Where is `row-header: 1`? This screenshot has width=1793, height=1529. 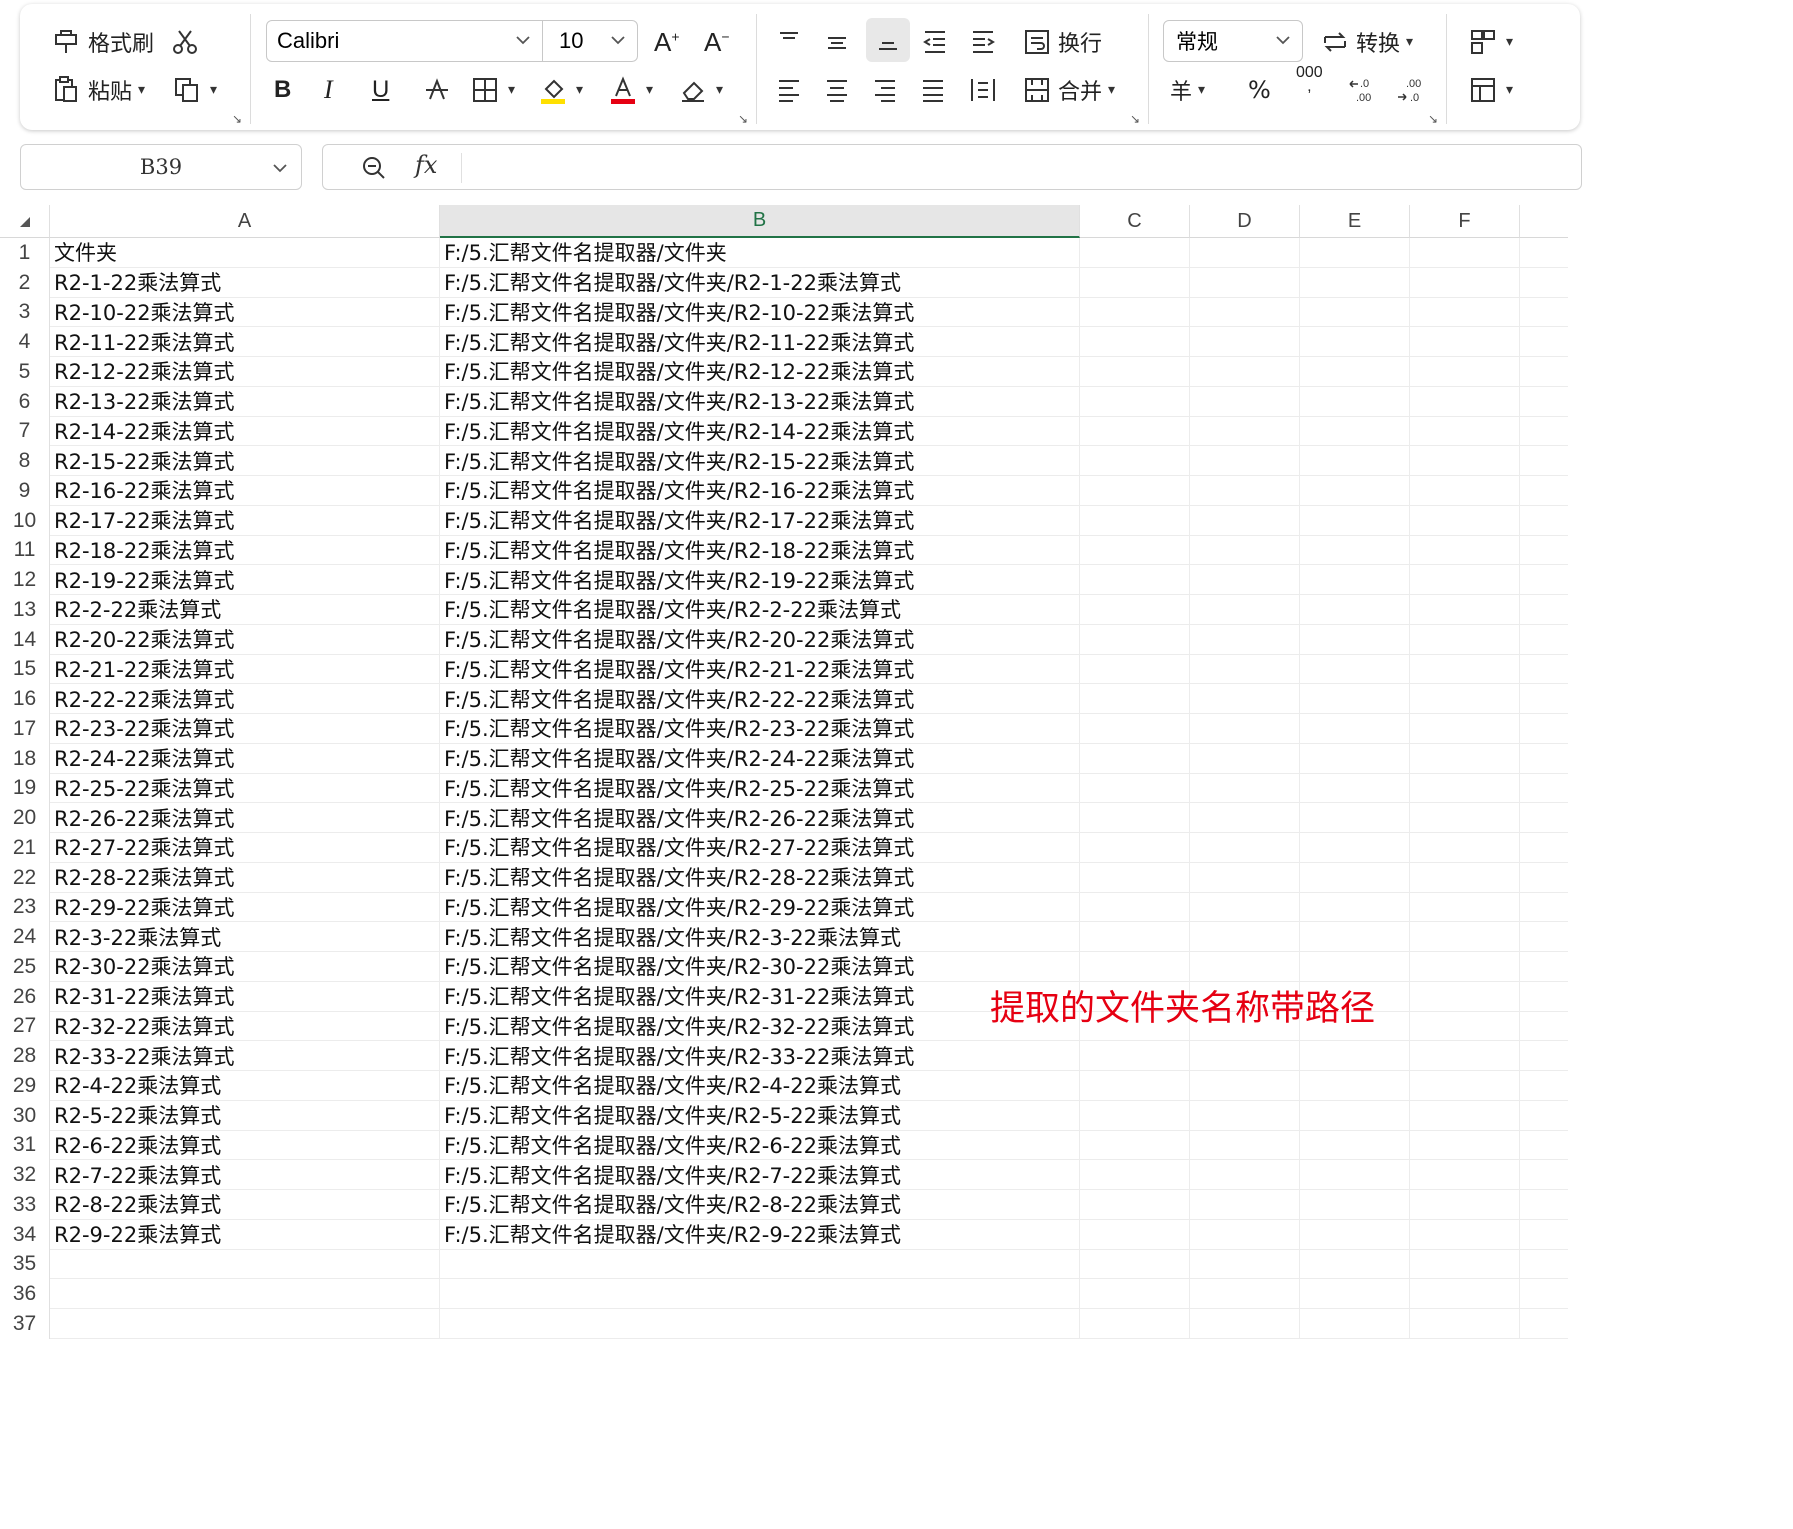 row-header: 1 is located at coordinates (25, 253).